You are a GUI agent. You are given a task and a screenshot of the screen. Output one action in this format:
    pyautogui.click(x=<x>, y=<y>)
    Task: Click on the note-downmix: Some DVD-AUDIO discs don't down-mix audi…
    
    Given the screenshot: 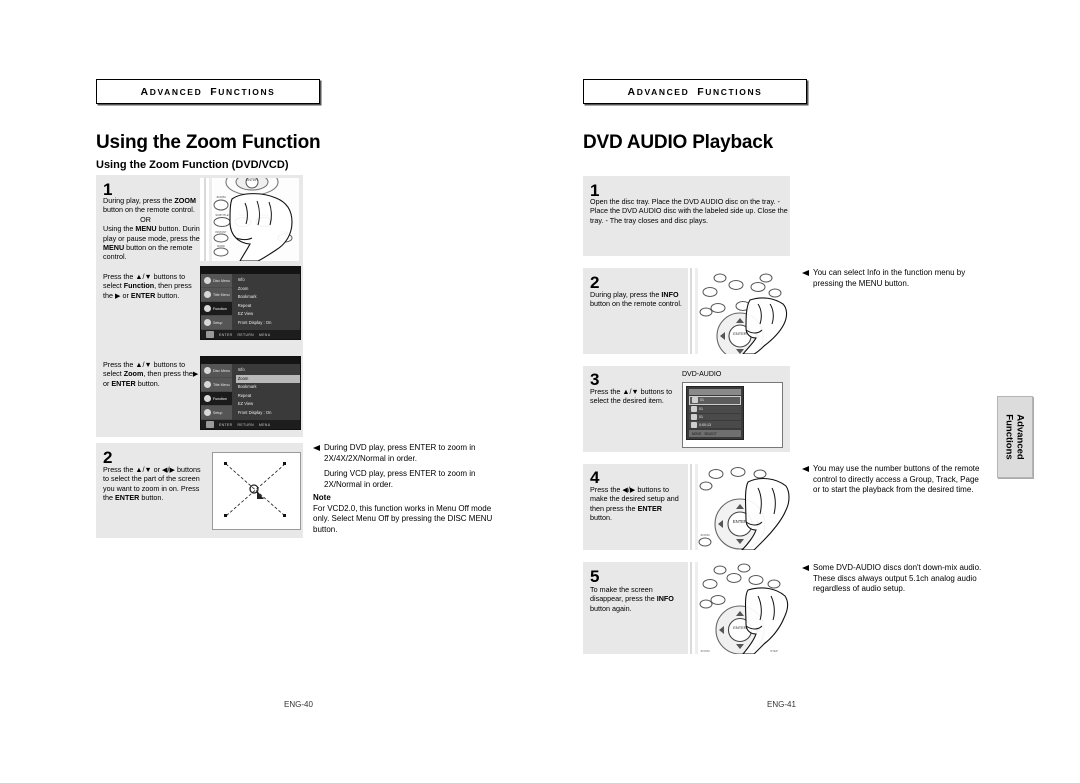 What is the action you would take?
    pyautogui.click(x=913, y=579)
    